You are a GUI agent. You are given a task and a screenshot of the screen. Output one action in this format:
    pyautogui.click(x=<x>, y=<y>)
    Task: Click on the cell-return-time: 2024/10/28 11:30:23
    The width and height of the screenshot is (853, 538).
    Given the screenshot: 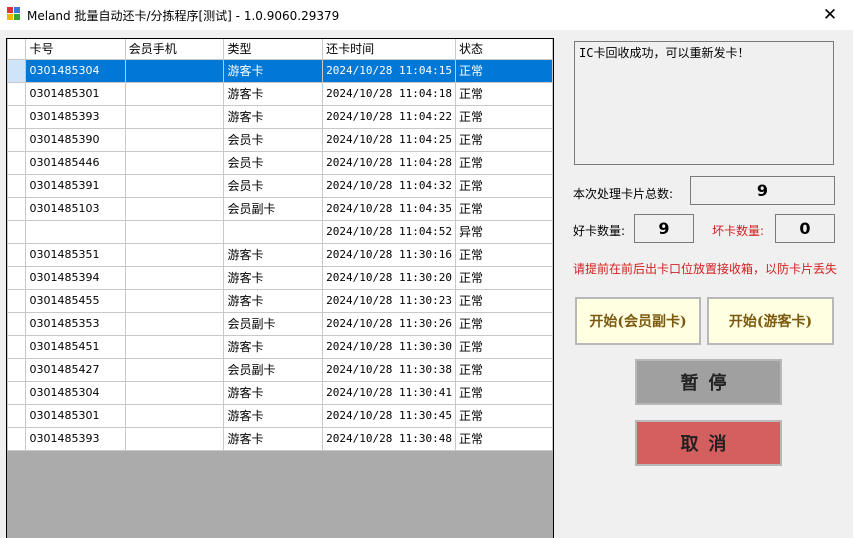 What is the action you would take?
    pyautogui.click(x=389, y=300)
    